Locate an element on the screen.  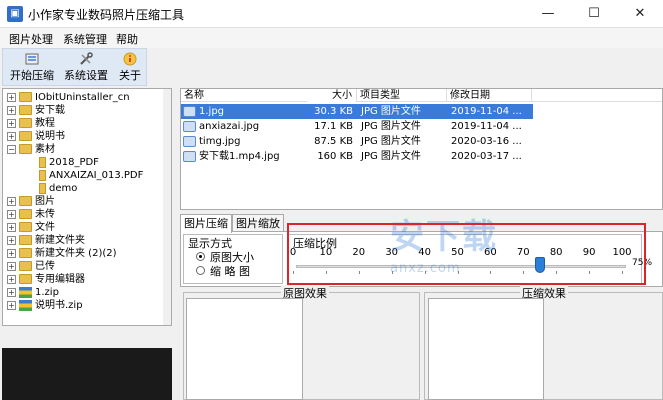
original-image-box is located at coordinates (244, 349).